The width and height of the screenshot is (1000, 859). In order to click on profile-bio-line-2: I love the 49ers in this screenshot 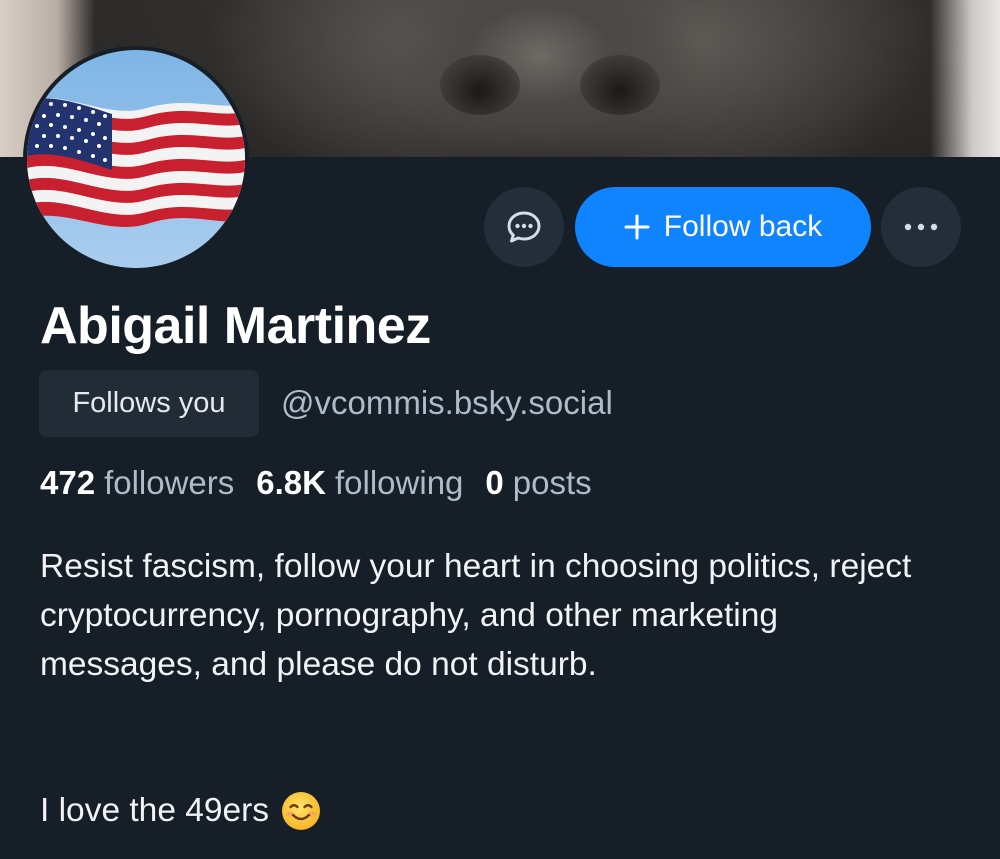, I will do `click(180, 810)`.